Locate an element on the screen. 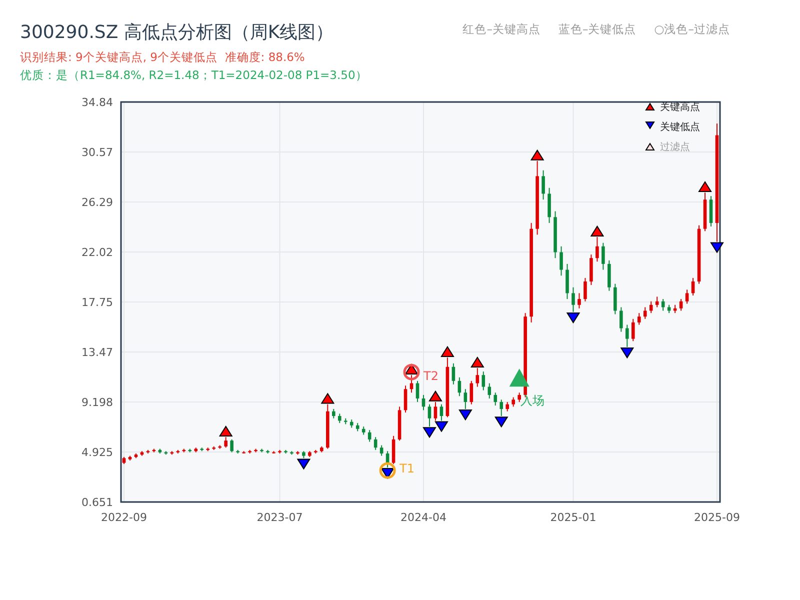 The image size is (800, 600). high-point-marker is located at coordinates (650, 106).